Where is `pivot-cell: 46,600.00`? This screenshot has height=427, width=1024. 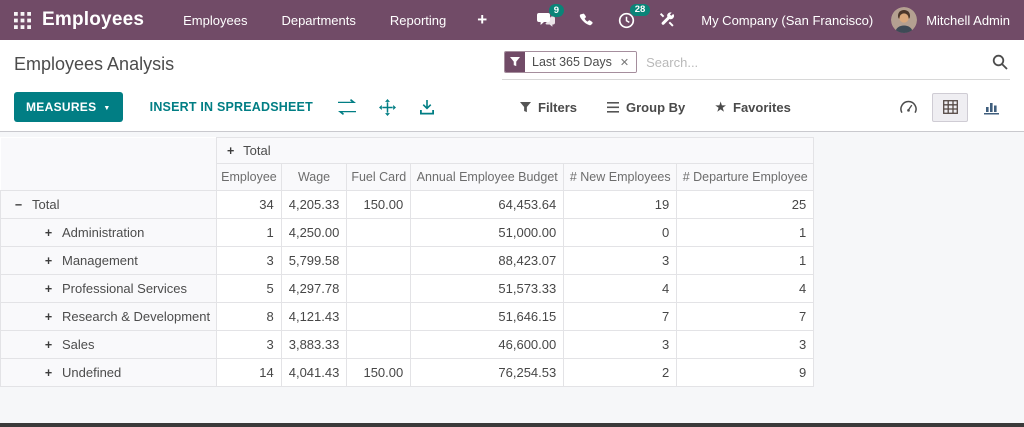
pivot-cell: 46,600.00 is located at coordinates (487, 344).